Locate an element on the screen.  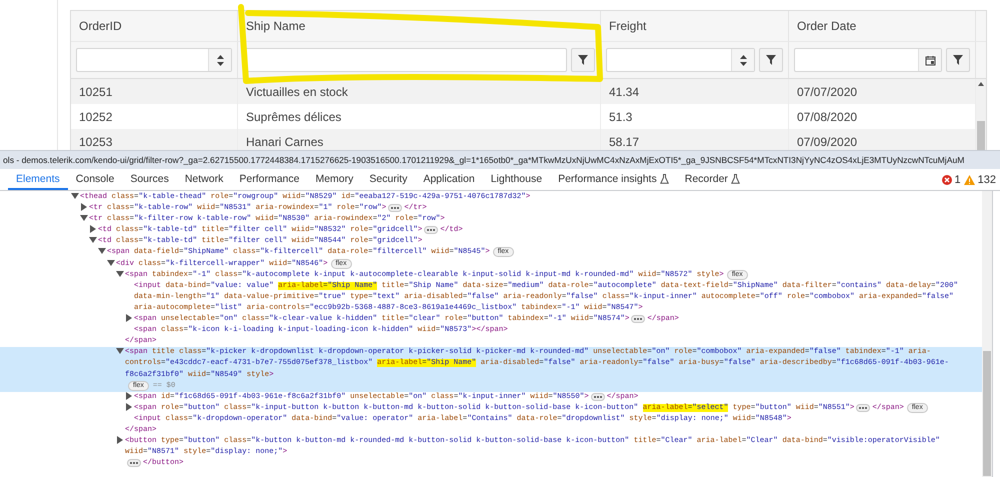
error-icon is located at coordinates (947, 179).